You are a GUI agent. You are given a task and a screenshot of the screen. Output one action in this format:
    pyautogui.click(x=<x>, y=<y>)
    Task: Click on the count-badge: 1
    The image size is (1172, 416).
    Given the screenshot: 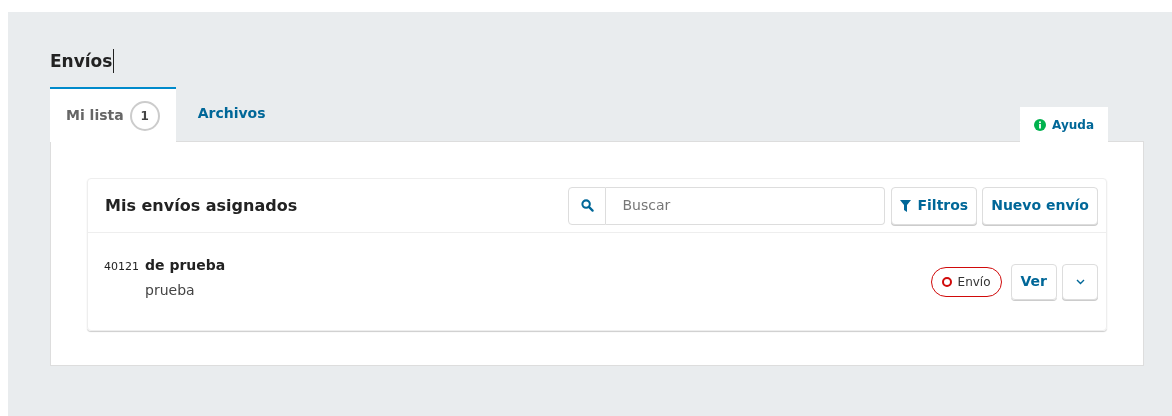 What is the action you would take?
    pyautogui.click(x=144, y=115)
    